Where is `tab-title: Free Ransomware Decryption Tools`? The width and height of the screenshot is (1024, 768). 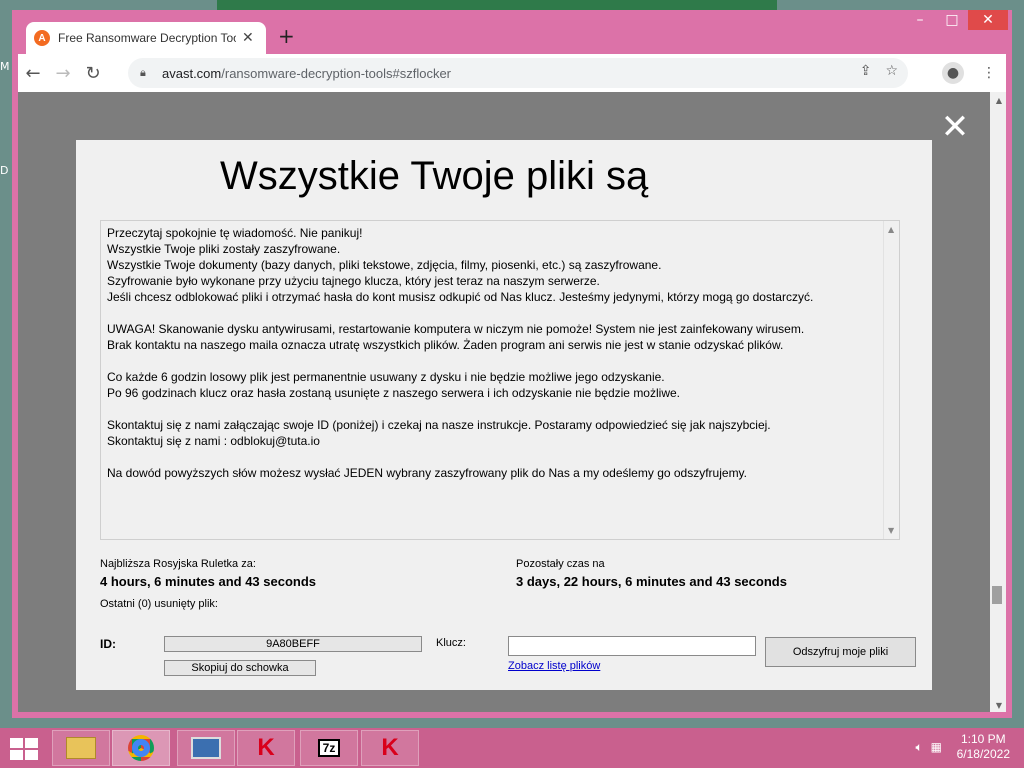
tab-title: Free Ransomware Decryption Tools is located at coordinates (147, 38).